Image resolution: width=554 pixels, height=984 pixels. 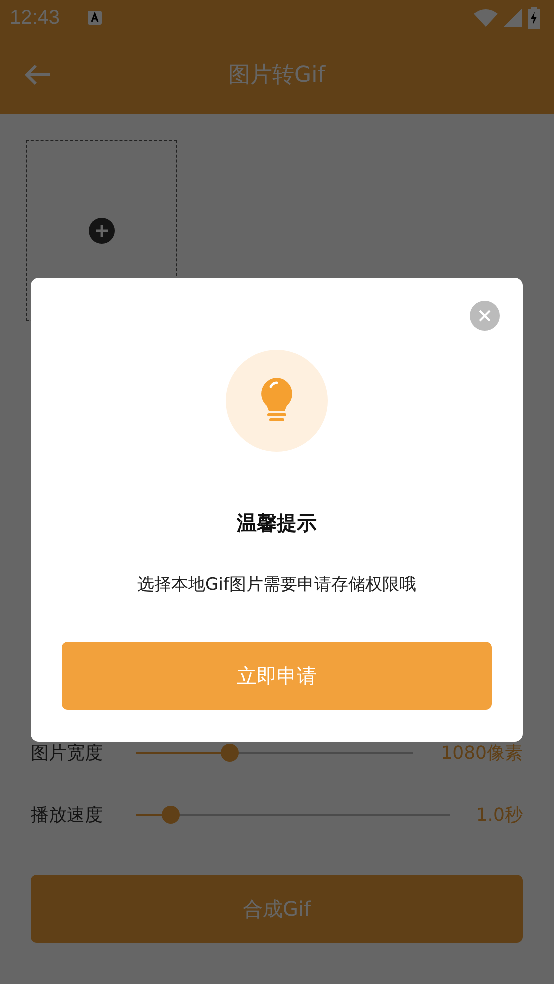 What do you see at coordinates (277, 76) in the screenshot?
I see `page-title: 图片转Gif` at bounding box center [277, 76].